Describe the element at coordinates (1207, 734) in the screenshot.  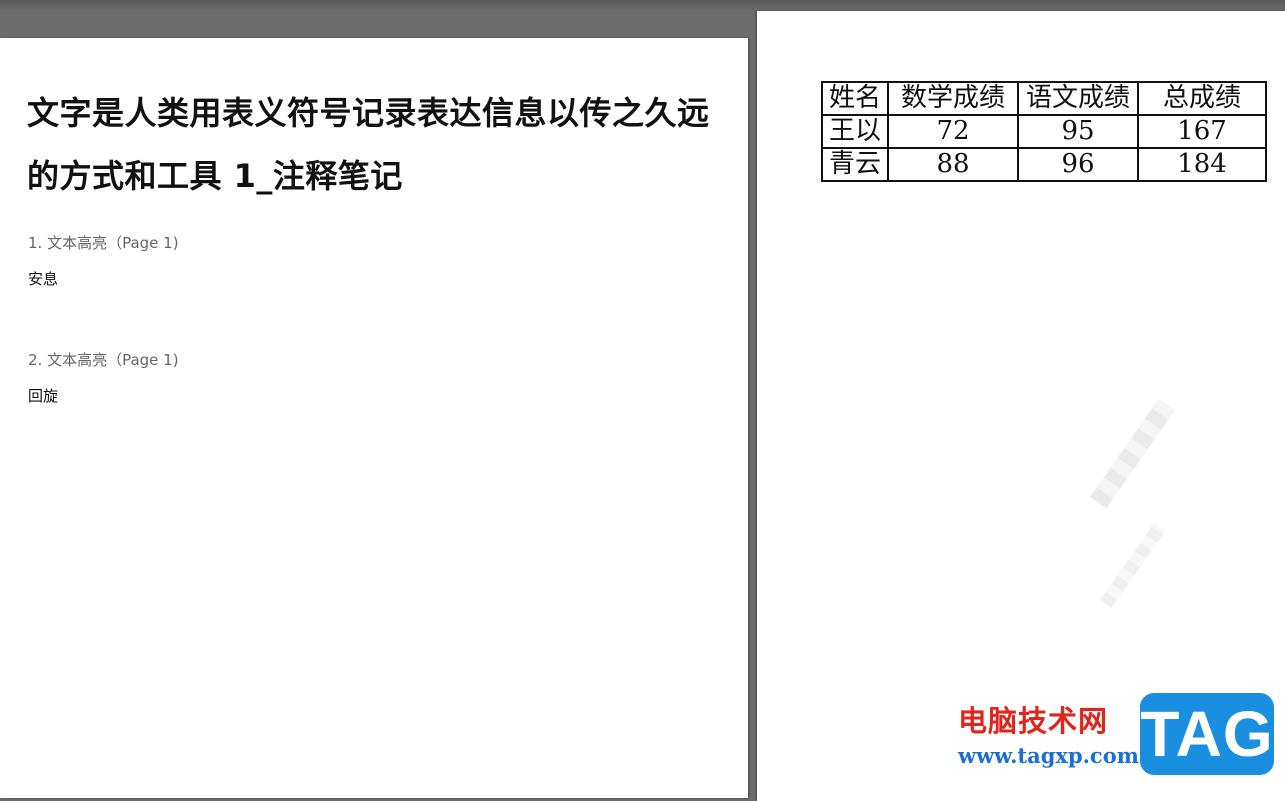
I see `watermark-badge: TAG` at that location.